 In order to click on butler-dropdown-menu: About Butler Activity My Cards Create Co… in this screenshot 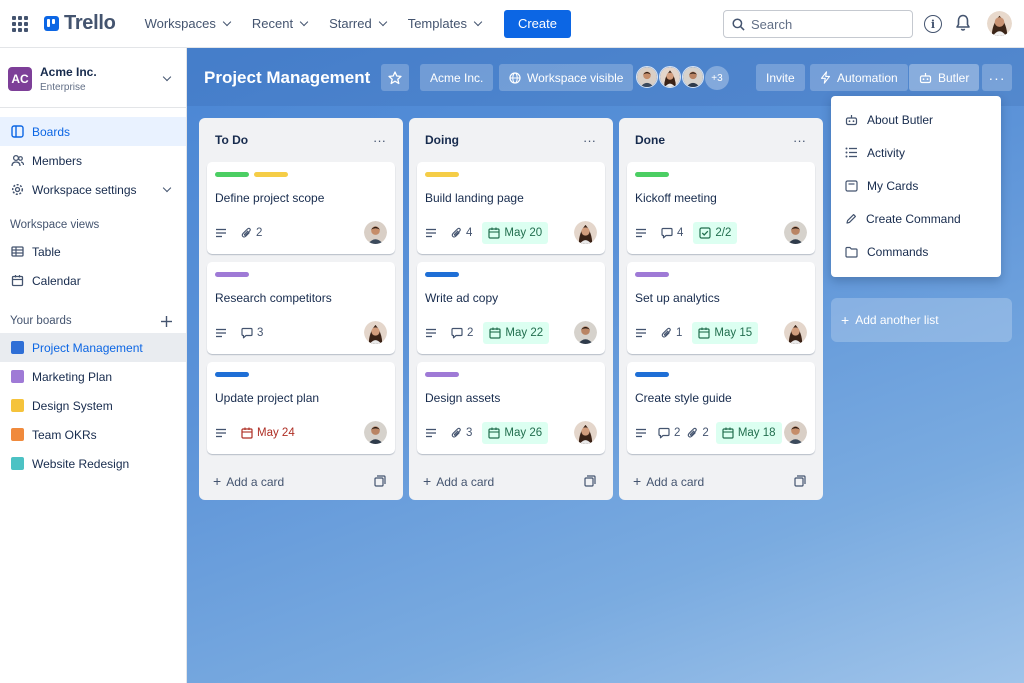, I will do `click(916, 186)`.